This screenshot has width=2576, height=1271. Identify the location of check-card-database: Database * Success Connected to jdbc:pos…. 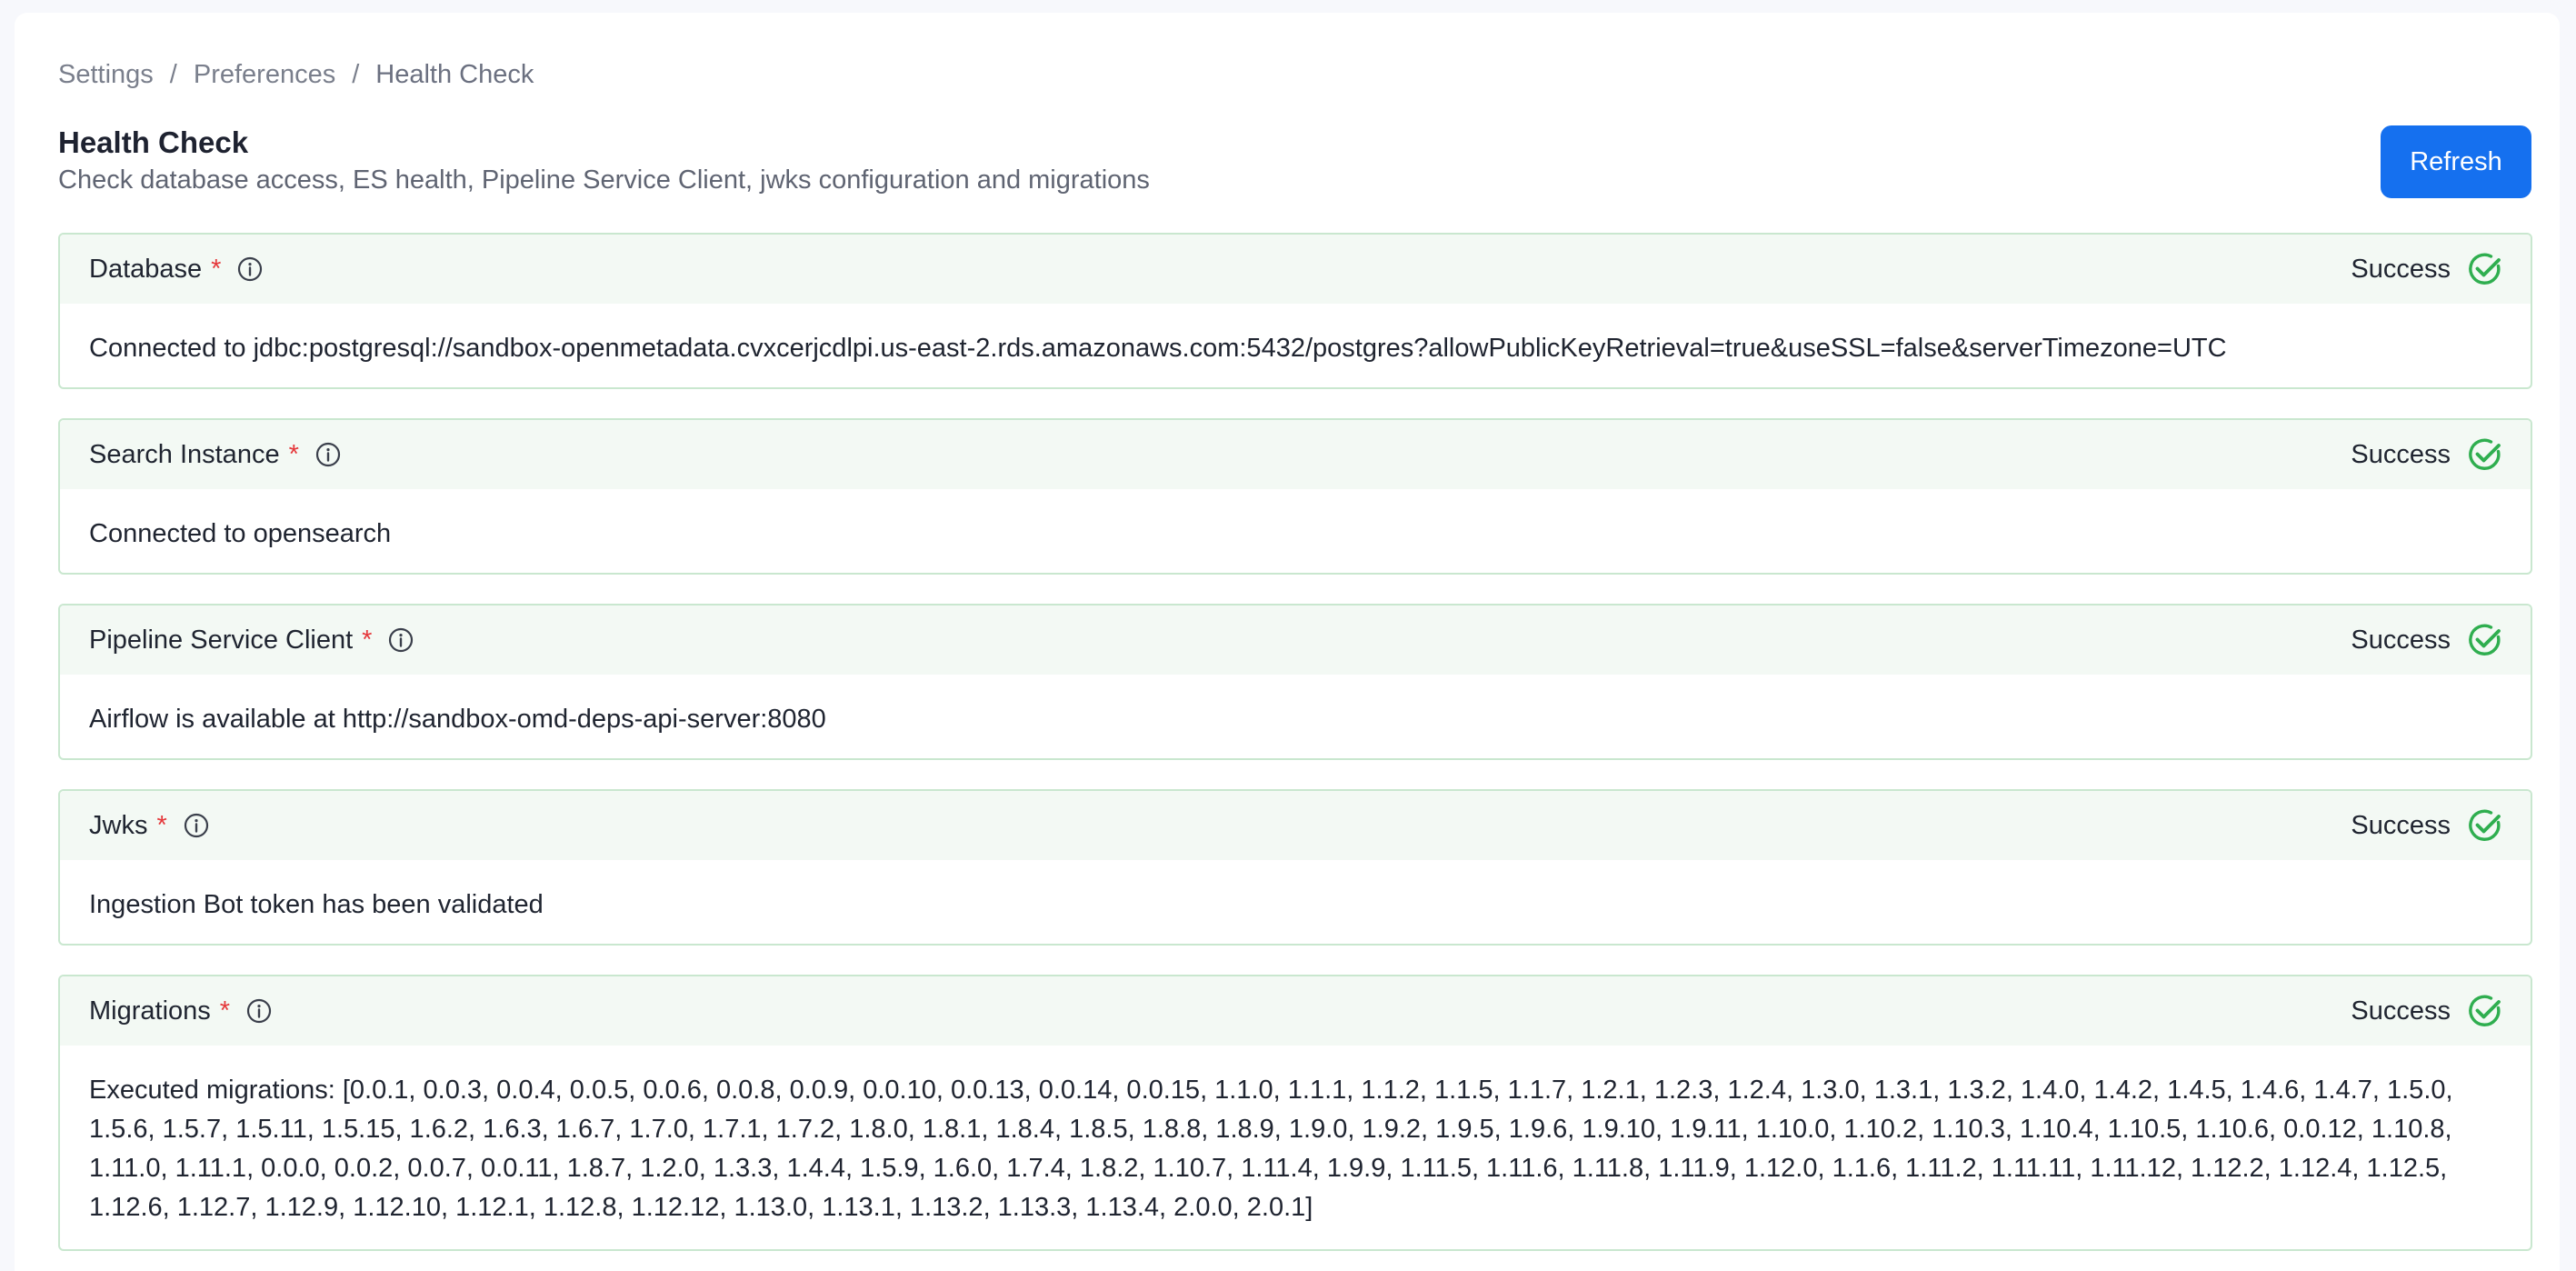
(1295, 311).